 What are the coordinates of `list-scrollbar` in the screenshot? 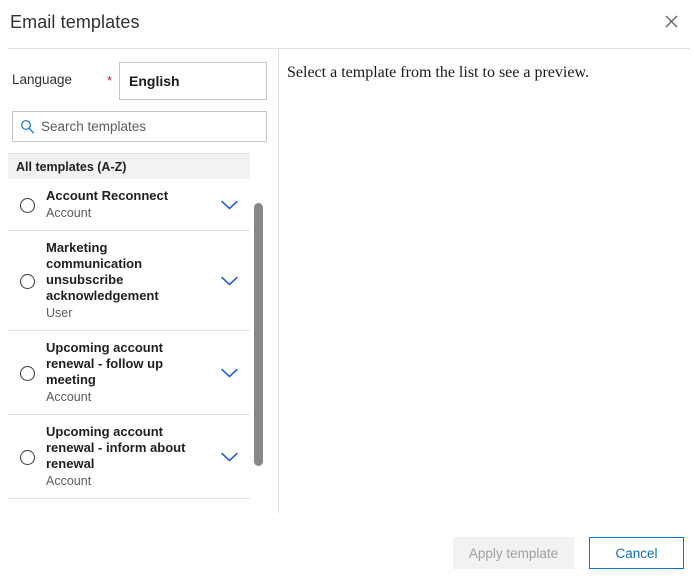 It's located at (258, 381).